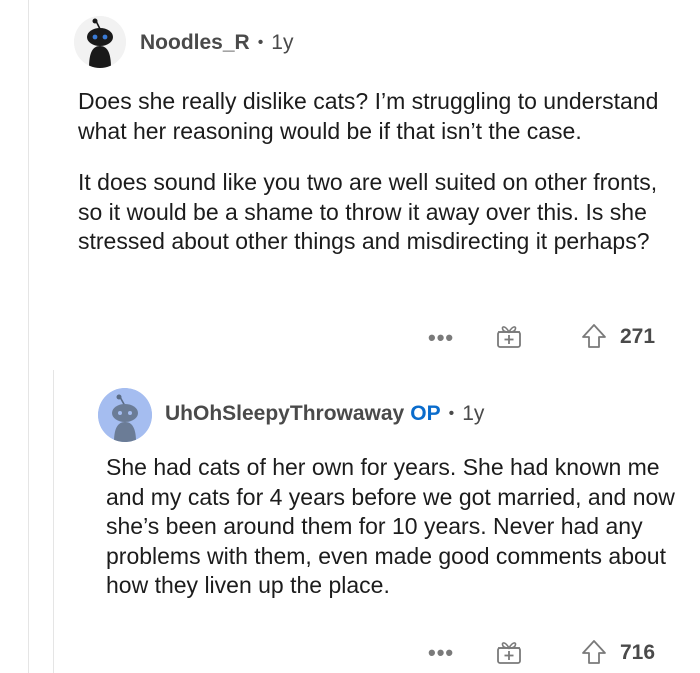 The width and height of the screenshot is (700, 673). Describe the element at coordinates (53, 521) in the screenshot. I see `reply-thread-line` at that location.